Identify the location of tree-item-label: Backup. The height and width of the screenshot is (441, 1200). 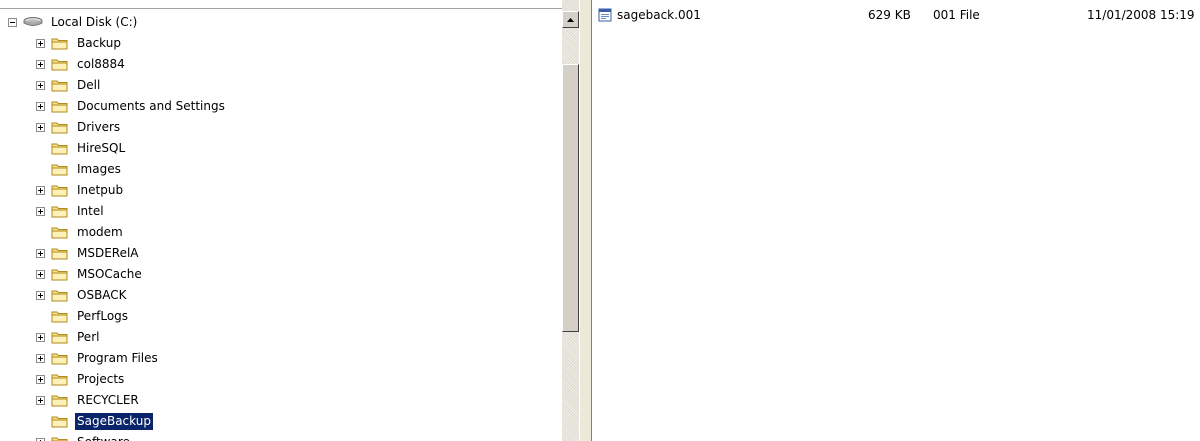
(99, 42).